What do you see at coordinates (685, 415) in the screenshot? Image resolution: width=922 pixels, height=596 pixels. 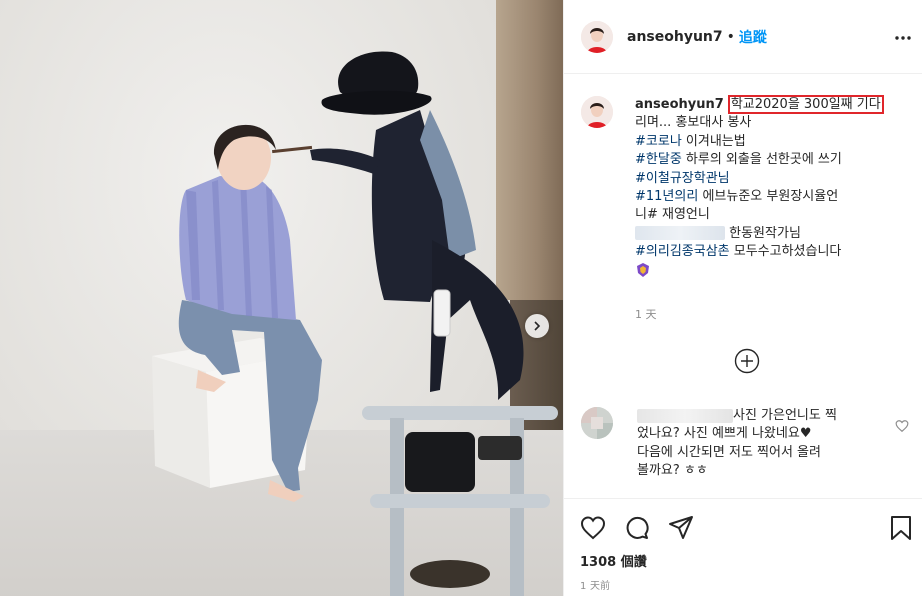 I see `blurred-commenter-name` at bounding box center [685, 415].